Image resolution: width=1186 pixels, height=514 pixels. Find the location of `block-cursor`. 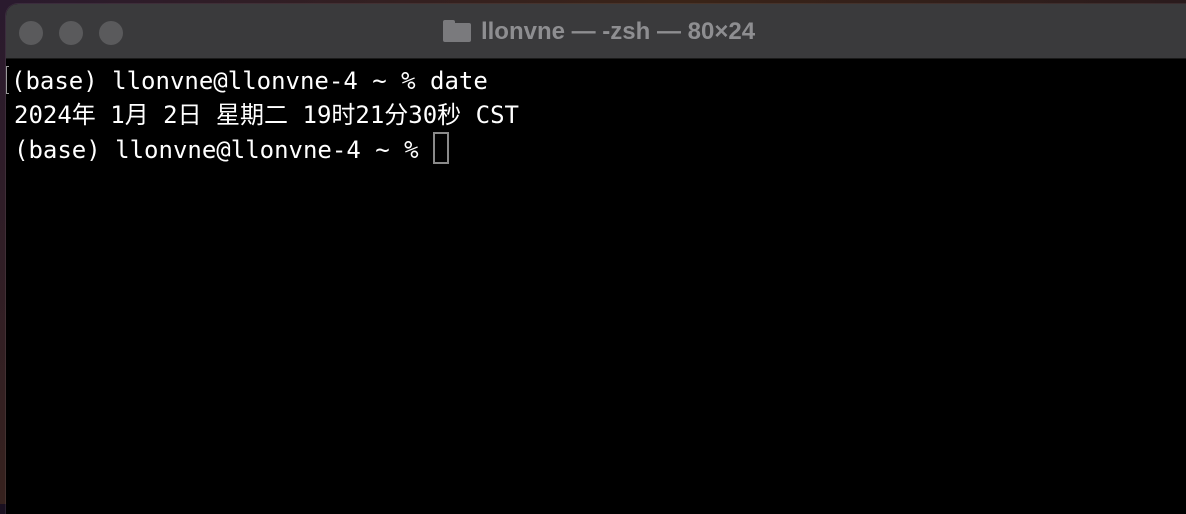

block-cursor is located at coordinates (440, 148).